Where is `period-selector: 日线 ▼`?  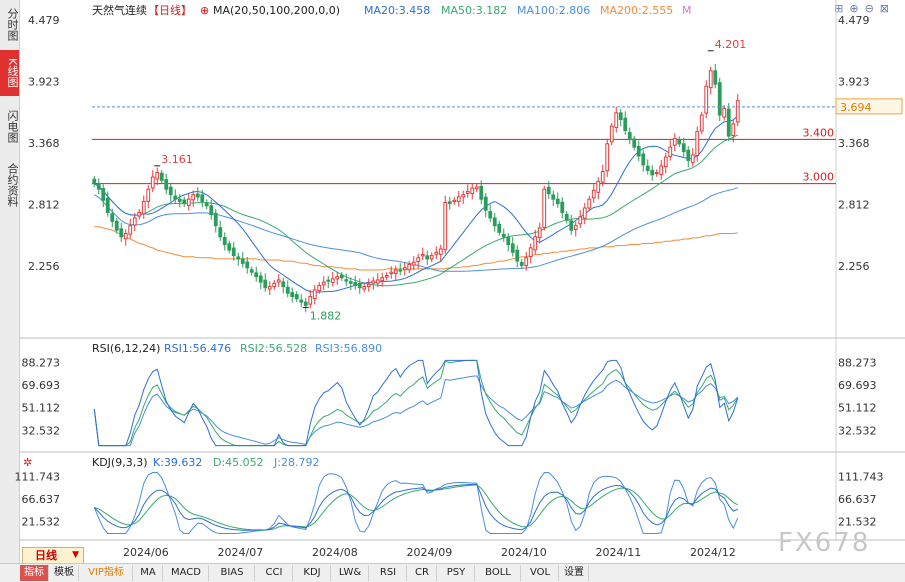 period-selector: 日线 ▼ is located at coordinates (53, 555).